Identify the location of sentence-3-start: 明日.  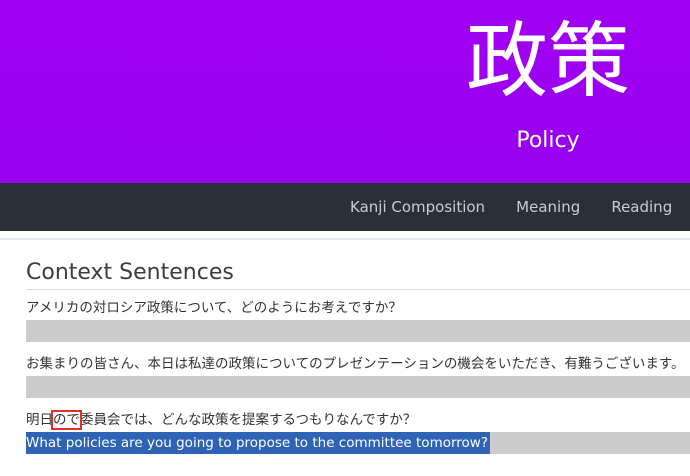
(39, 420).